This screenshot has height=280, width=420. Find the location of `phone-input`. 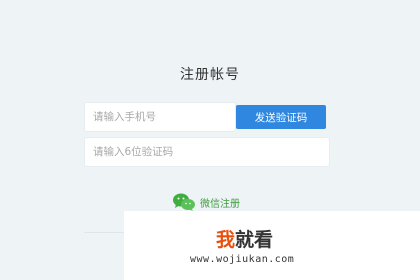

phone-input is located at coordinates (160, 117).